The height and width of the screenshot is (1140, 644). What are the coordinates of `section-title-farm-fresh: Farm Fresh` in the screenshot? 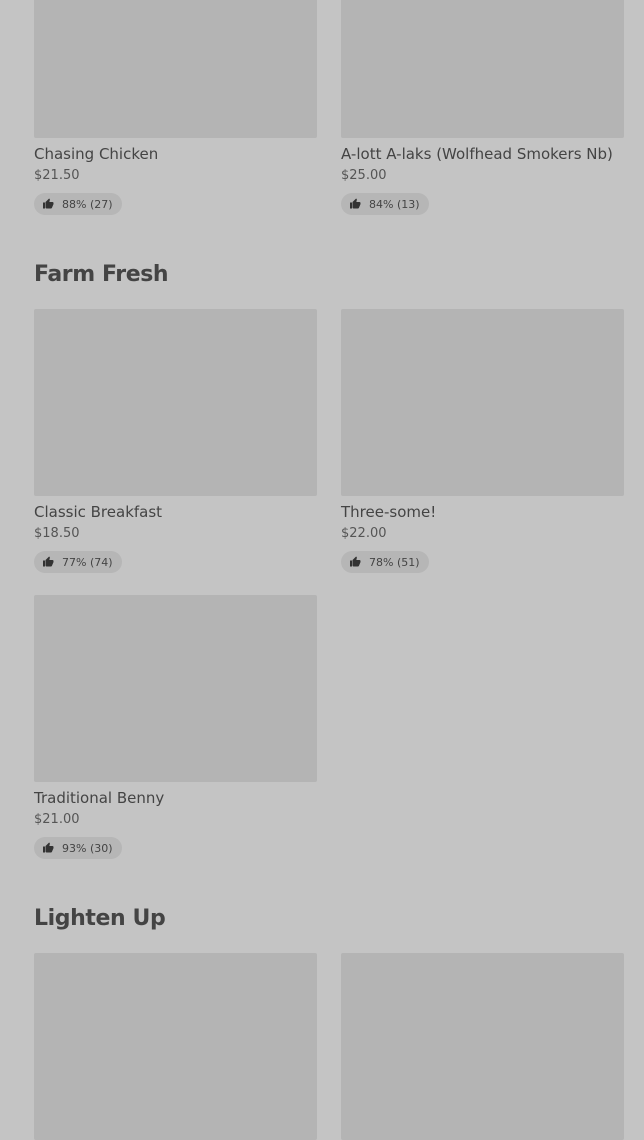 It's located at (101, 274).